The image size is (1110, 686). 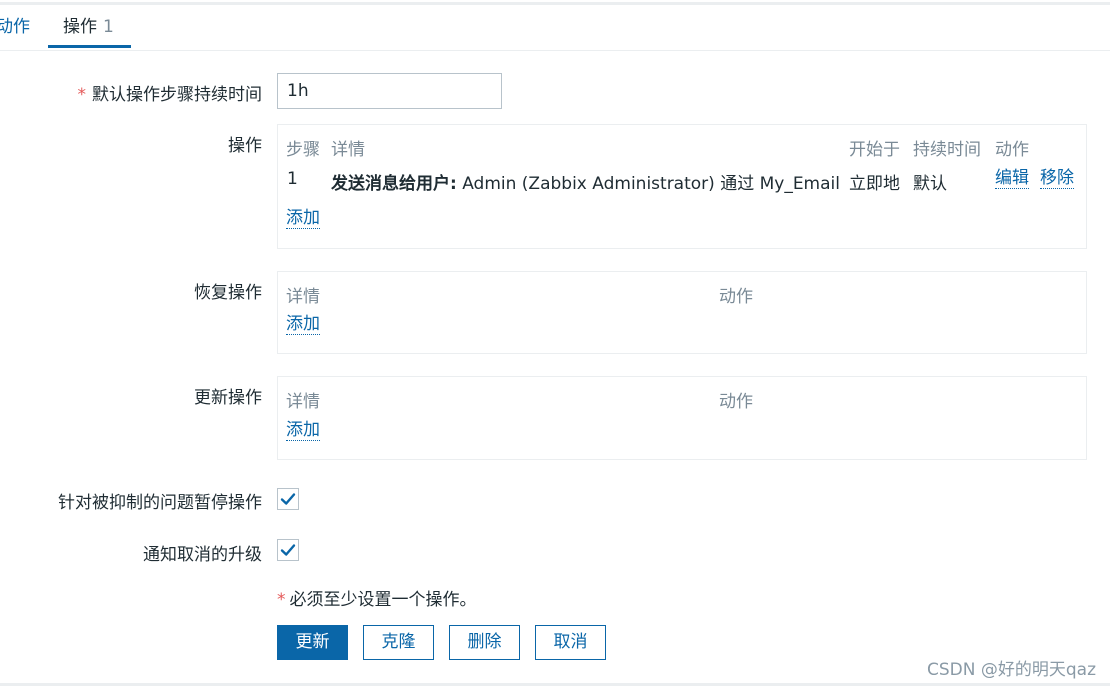 I want to click on notify-cancelled-label: 通知取消的升级, so click(x=202, y=555).